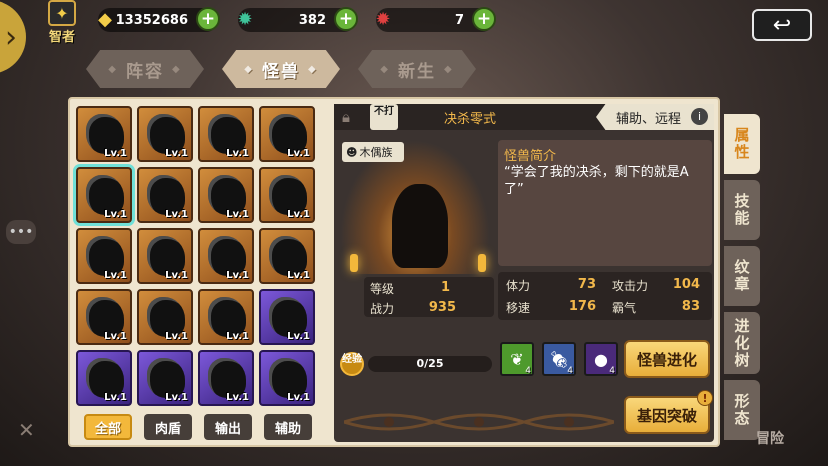 This screenshot has height=466, width=828. What do you see at coordinates (667, 359) in the screenshot?
I see `evolve-button: 怪兽进化` at bounding box center [667, 359].